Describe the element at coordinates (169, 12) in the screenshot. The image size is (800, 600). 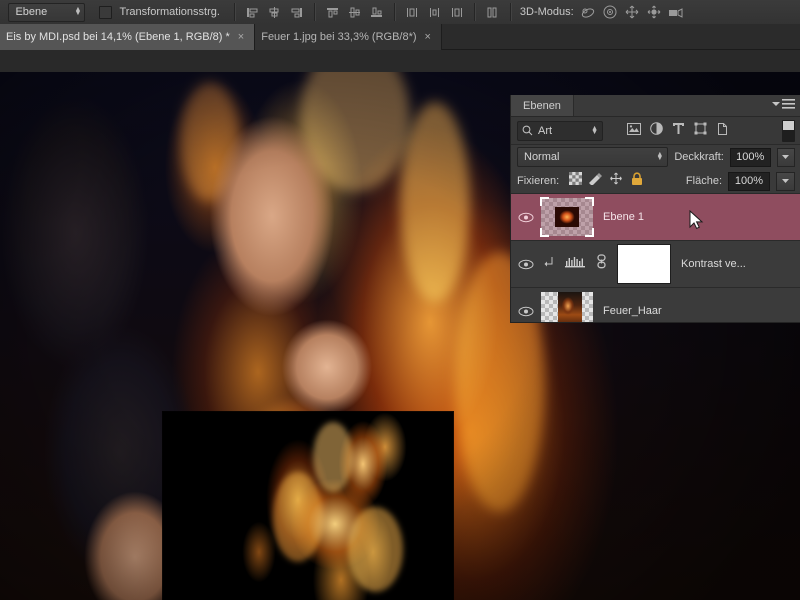
I see `transform-controls-label: Transformationsstrg.` at that location.